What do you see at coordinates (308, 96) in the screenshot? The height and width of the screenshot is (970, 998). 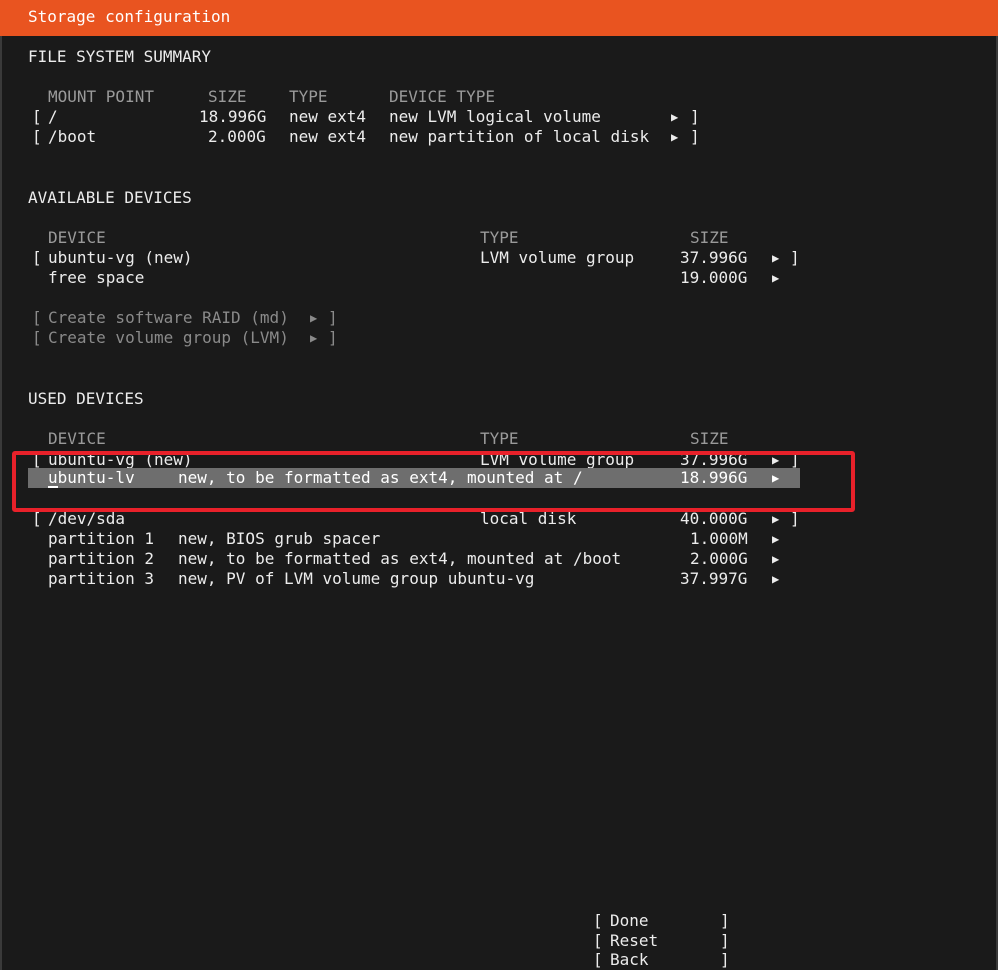 I see `fs-header-type: TYPE` at bounding box center [308, 96].